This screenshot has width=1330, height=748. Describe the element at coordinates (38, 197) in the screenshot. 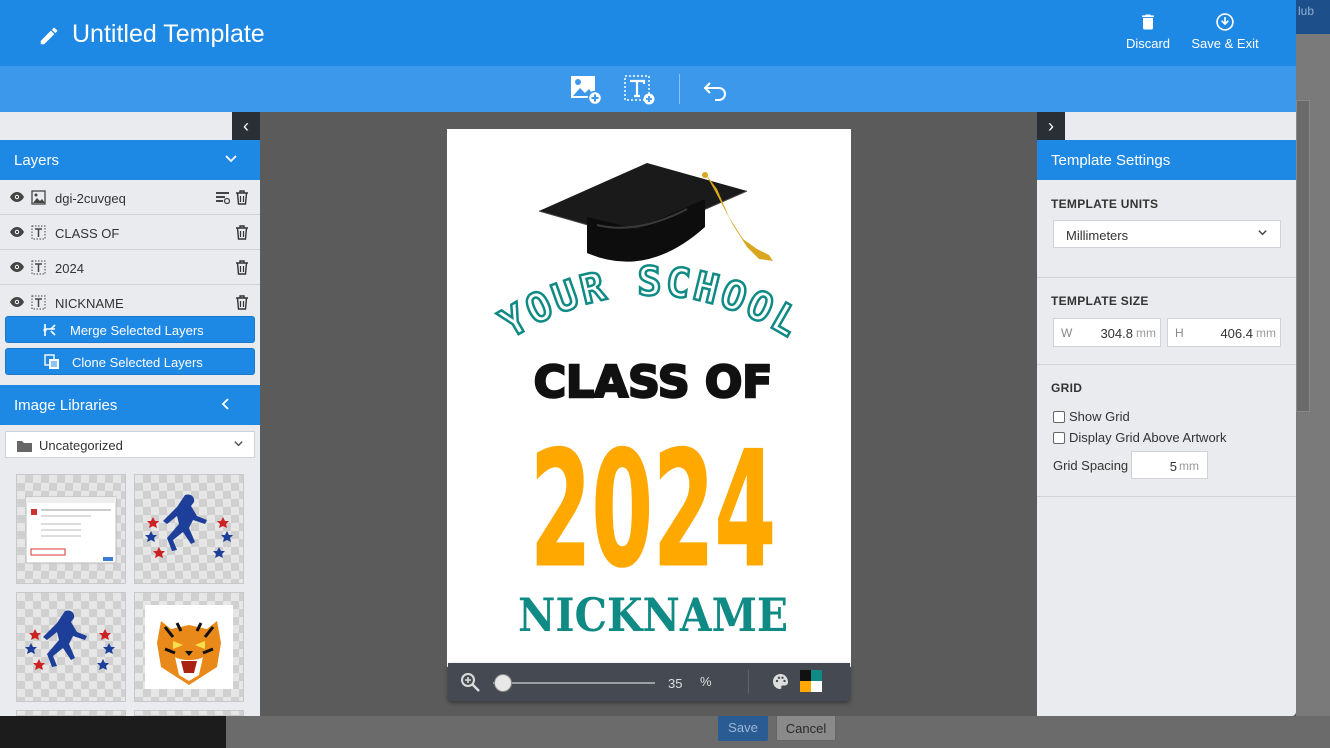

I see `image-layer-icon` at that location.